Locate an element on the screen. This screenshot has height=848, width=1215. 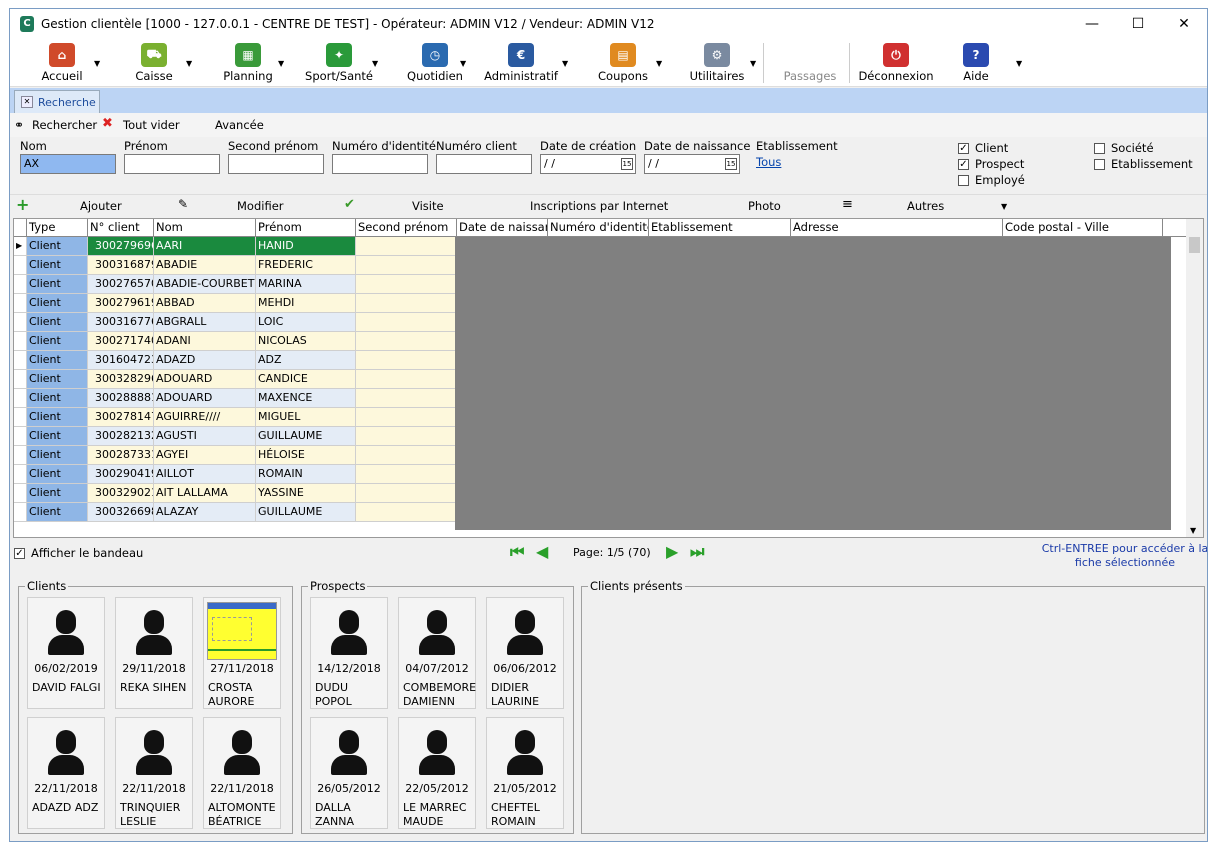
table-row: Client 300290419 AILLOT ROMAIN is located at coordinates (235, 474).